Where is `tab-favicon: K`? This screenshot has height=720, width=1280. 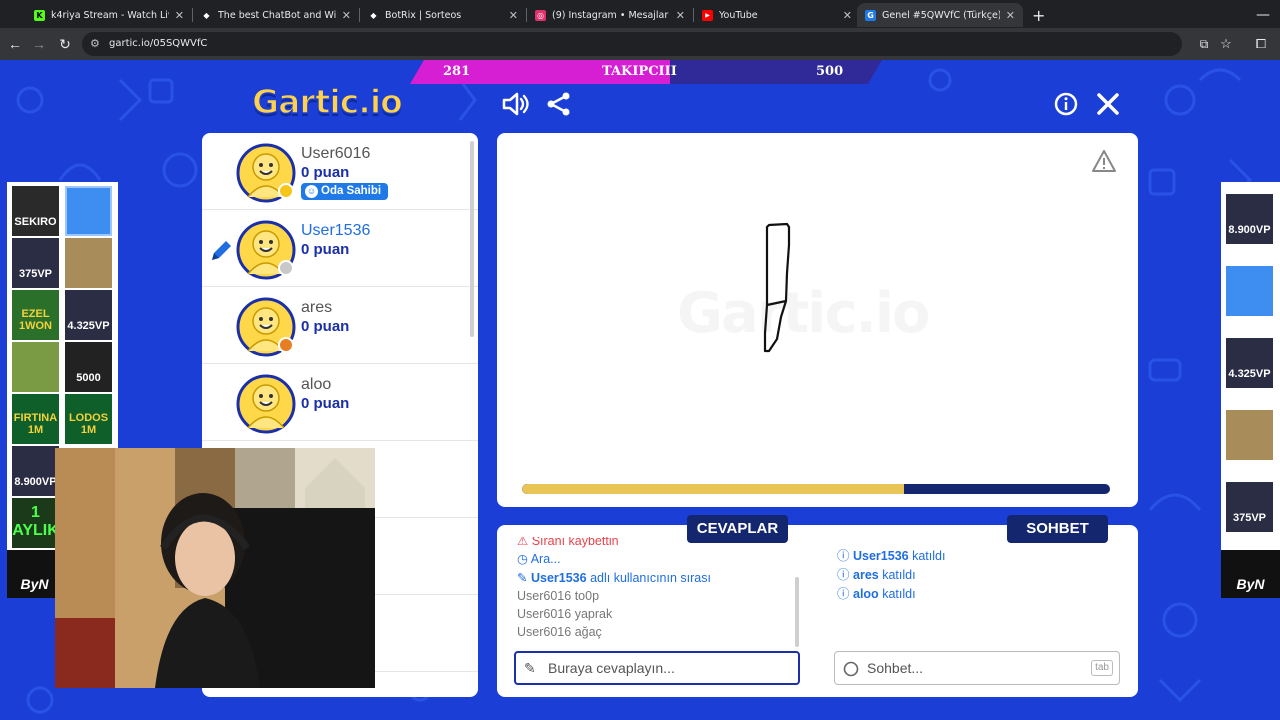 tab-favicon: K is located at coordinates (39, 15).